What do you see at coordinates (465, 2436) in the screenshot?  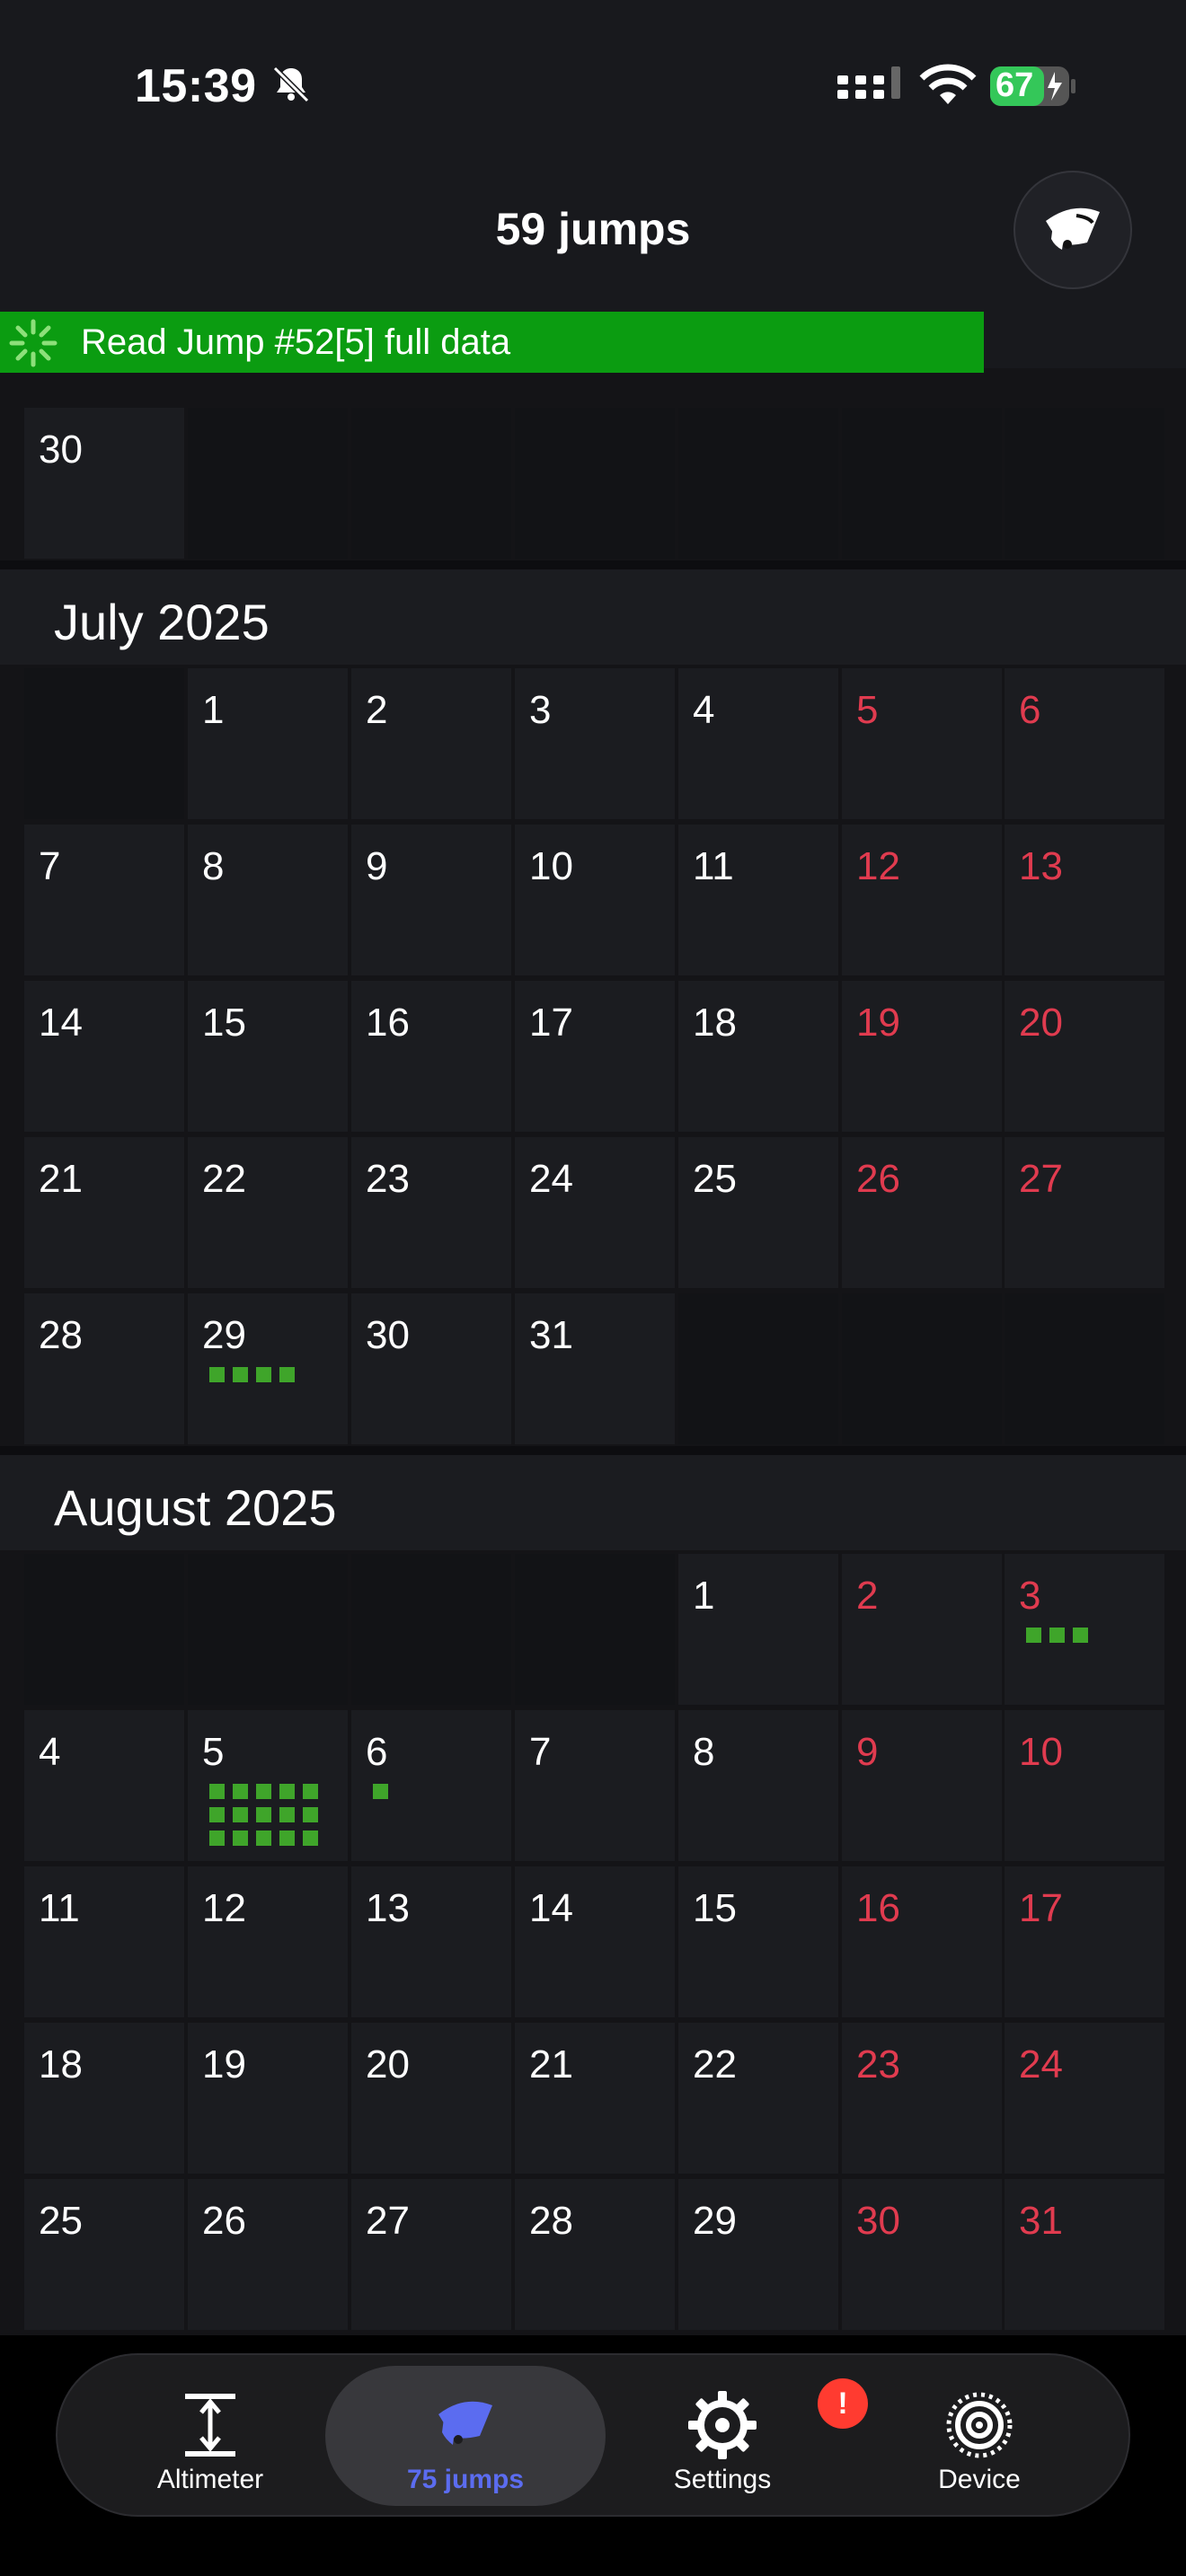 I see `tab-jumps: 75 jumps` at bounding box center [465, 2436].